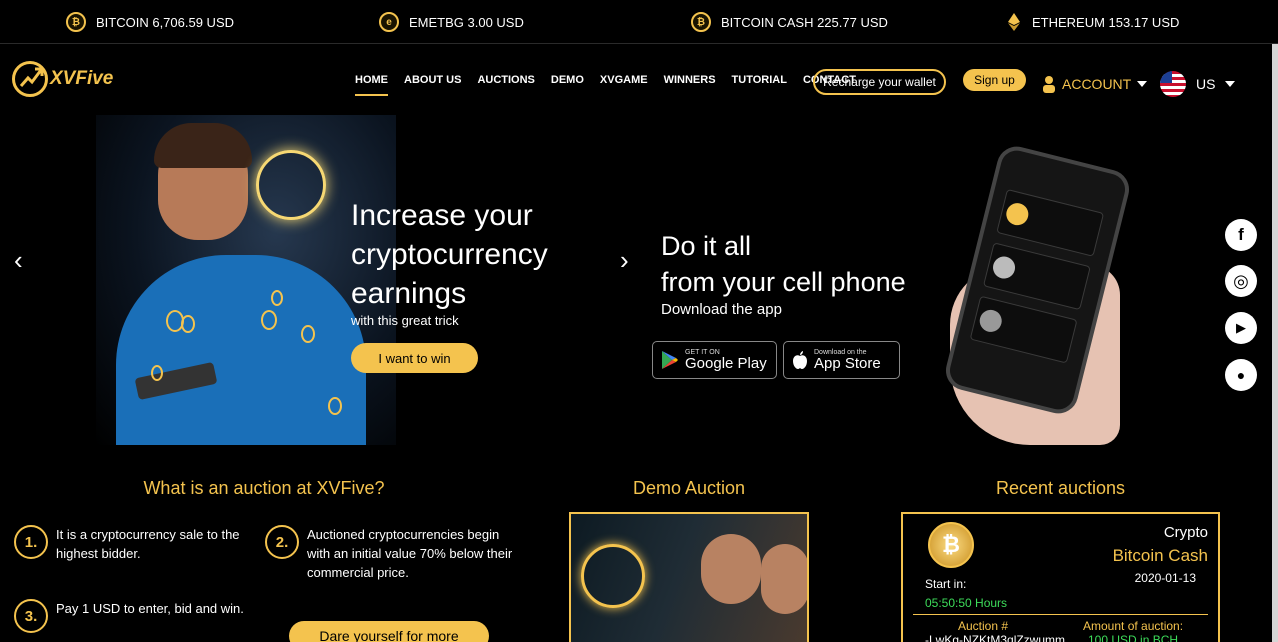 Image resolution: width=1278 pixels, height=642 pixels. What do you see at coordinates (1060, 614) in the screenshot?
I see `divider` at bounding box center [1060, 614].